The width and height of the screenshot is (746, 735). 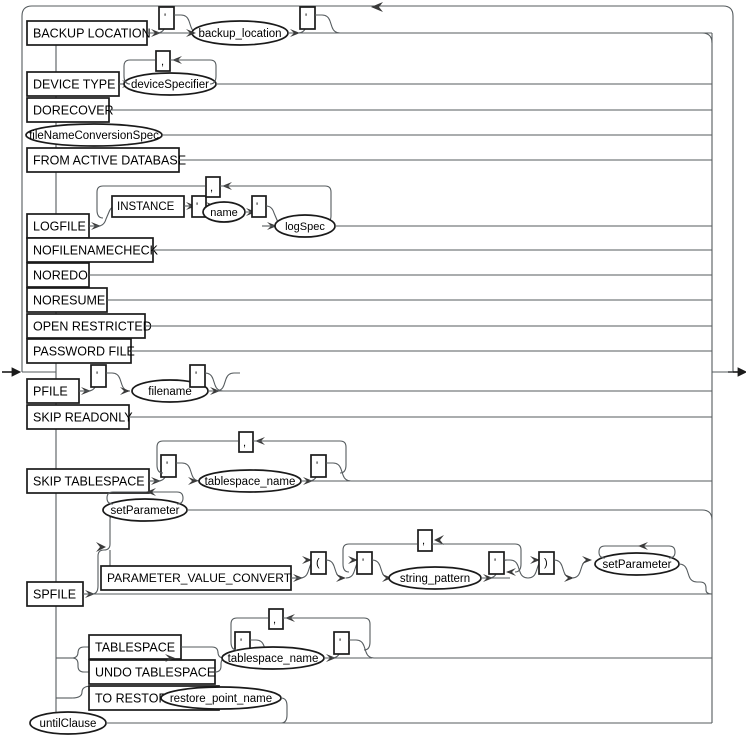 I want to click on quote-close-box-tablespace, so click(x=341, y=643).